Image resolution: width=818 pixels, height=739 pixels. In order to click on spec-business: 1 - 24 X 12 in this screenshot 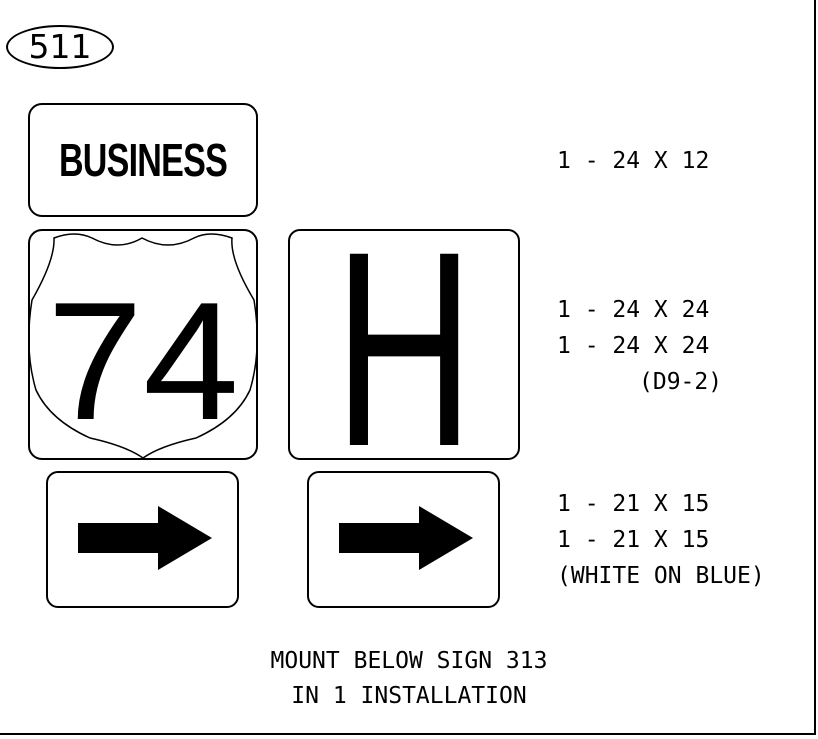, I will do `click(633, 161)`.